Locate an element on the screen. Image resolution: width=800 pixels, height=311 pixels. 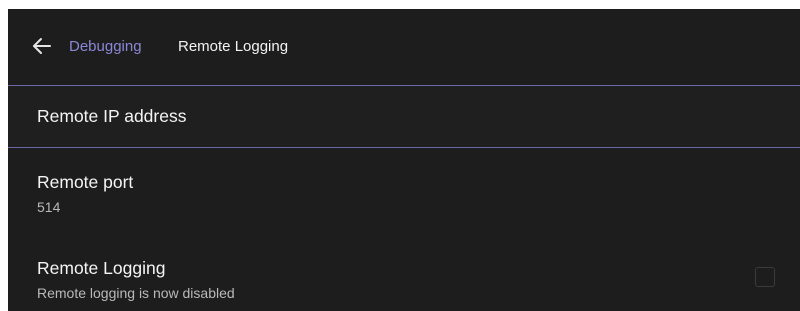
setting-remote-ip-title: Remote IP address is located at coordinates (112, 116).